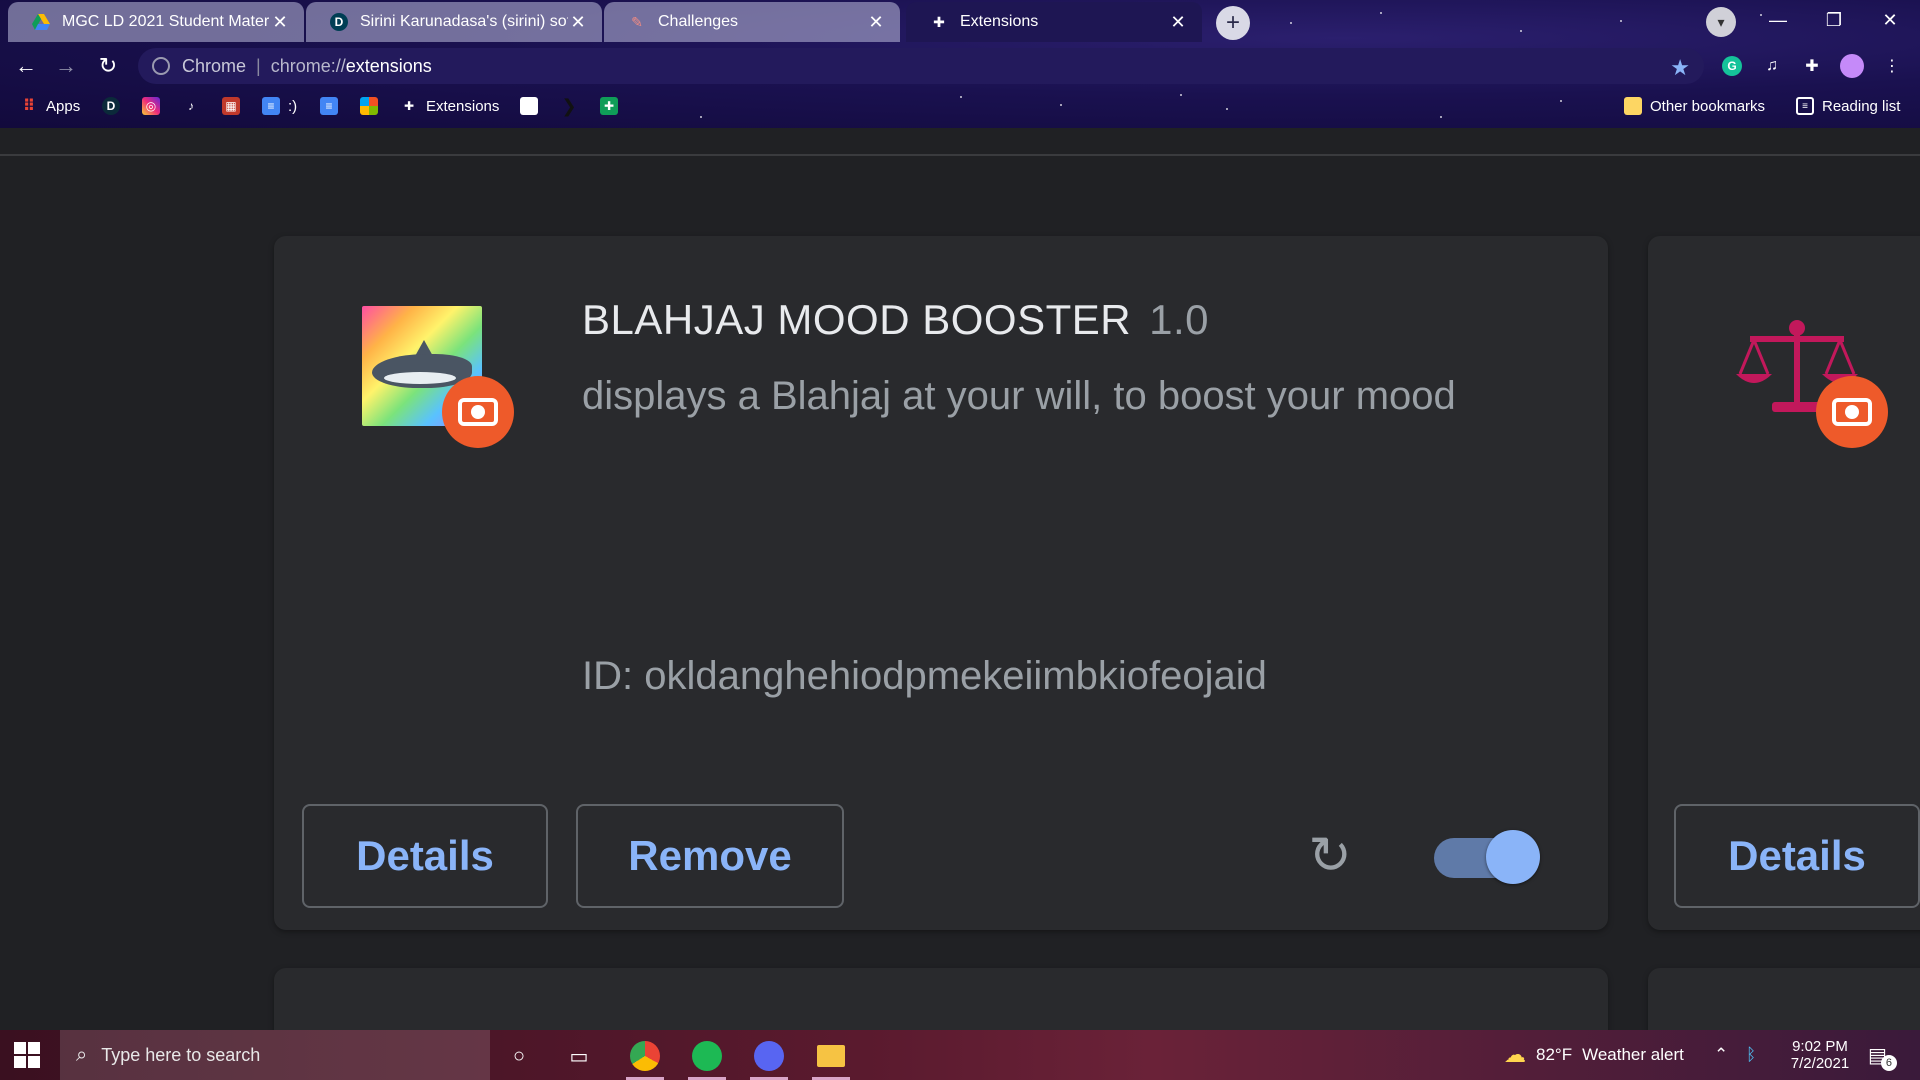  I want to click on weather-widget: ☁ 82°F Weather alert, so click(1594, 1055).